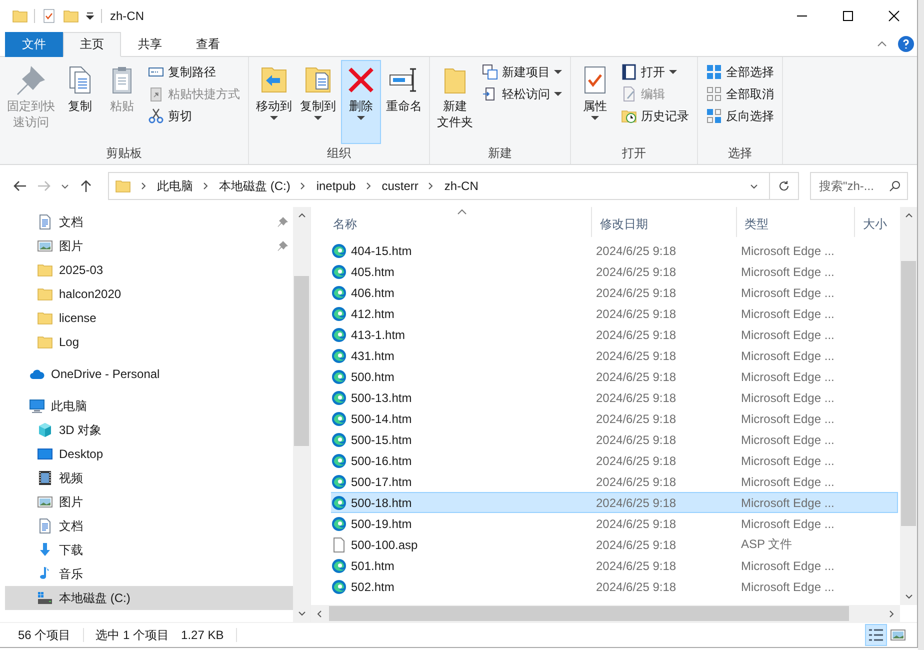 The width and height of the screenshot is (924, 650). What do you see at coordinates (194, 72) in the screenshot?
I see `ribbon-button: 复制路径` at bounding box center [194, 72].